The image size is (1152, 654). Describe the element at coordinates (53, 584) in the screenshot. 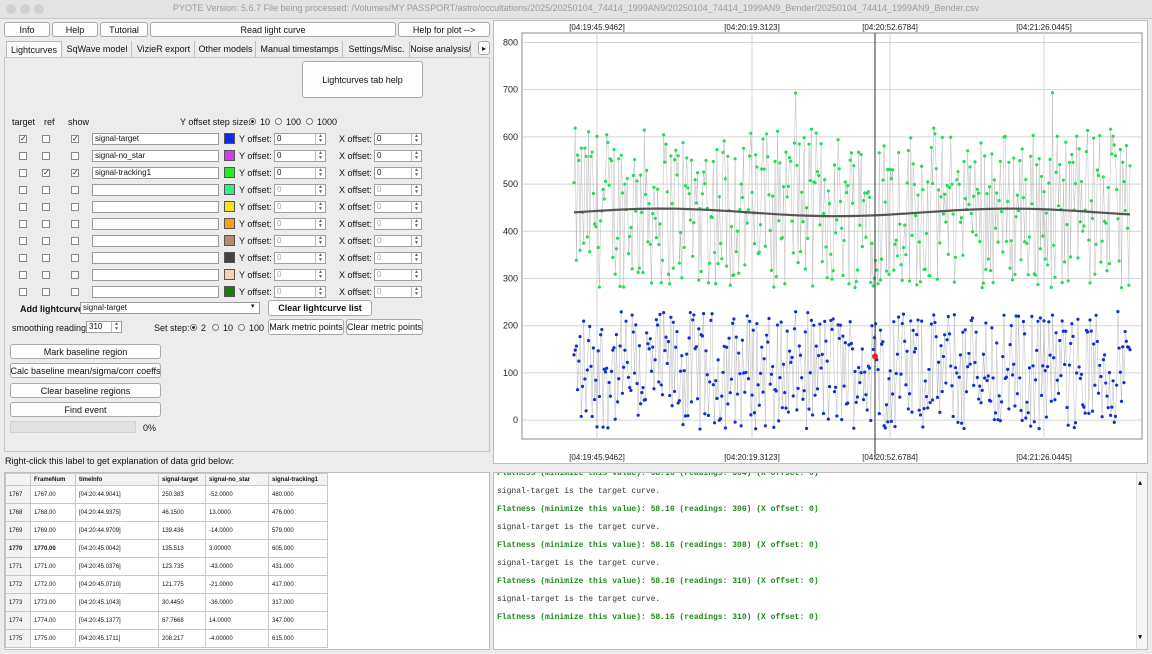

I see `grid-cell: 1772.00` at that location.